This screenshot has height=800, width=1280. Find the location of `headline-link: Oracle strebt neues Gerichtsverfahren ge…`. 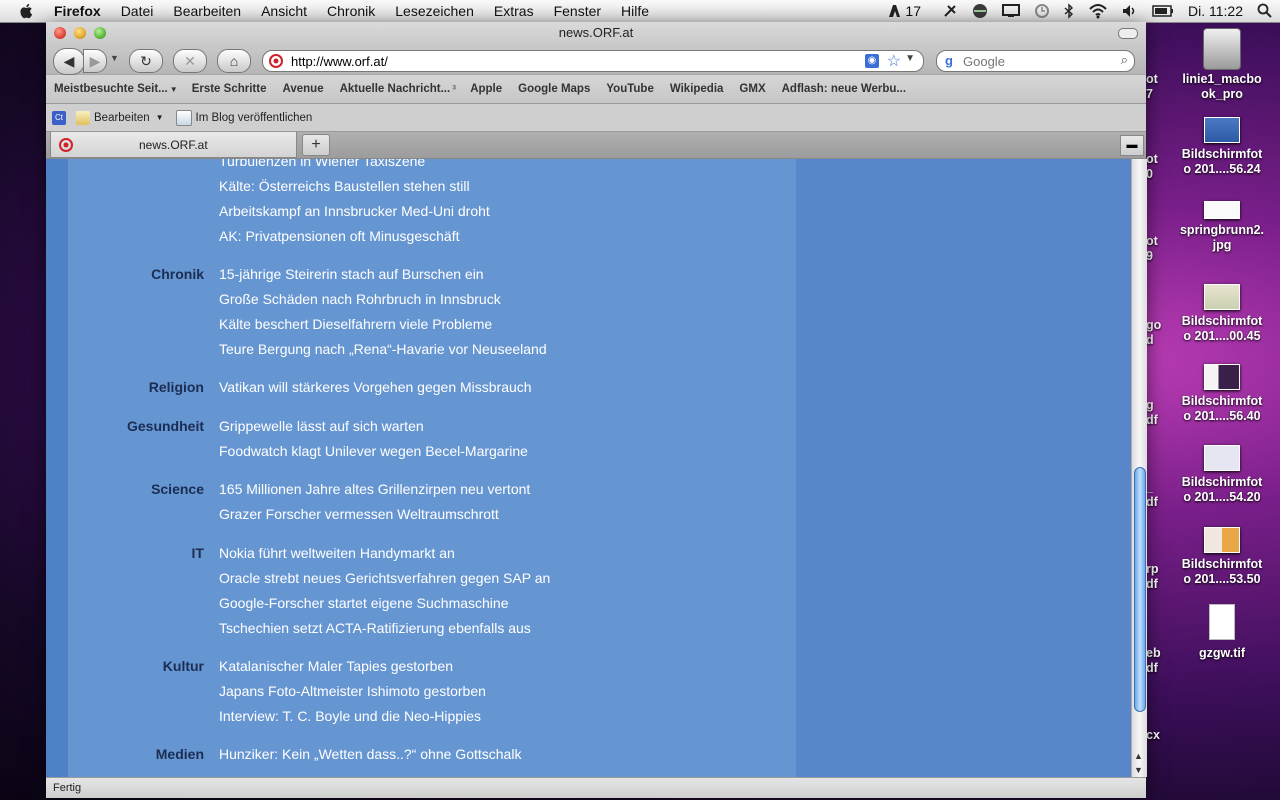

headline-link: Oracle strebt neues Gerichtsverfahren ge… is located at coordinates (384, 582).